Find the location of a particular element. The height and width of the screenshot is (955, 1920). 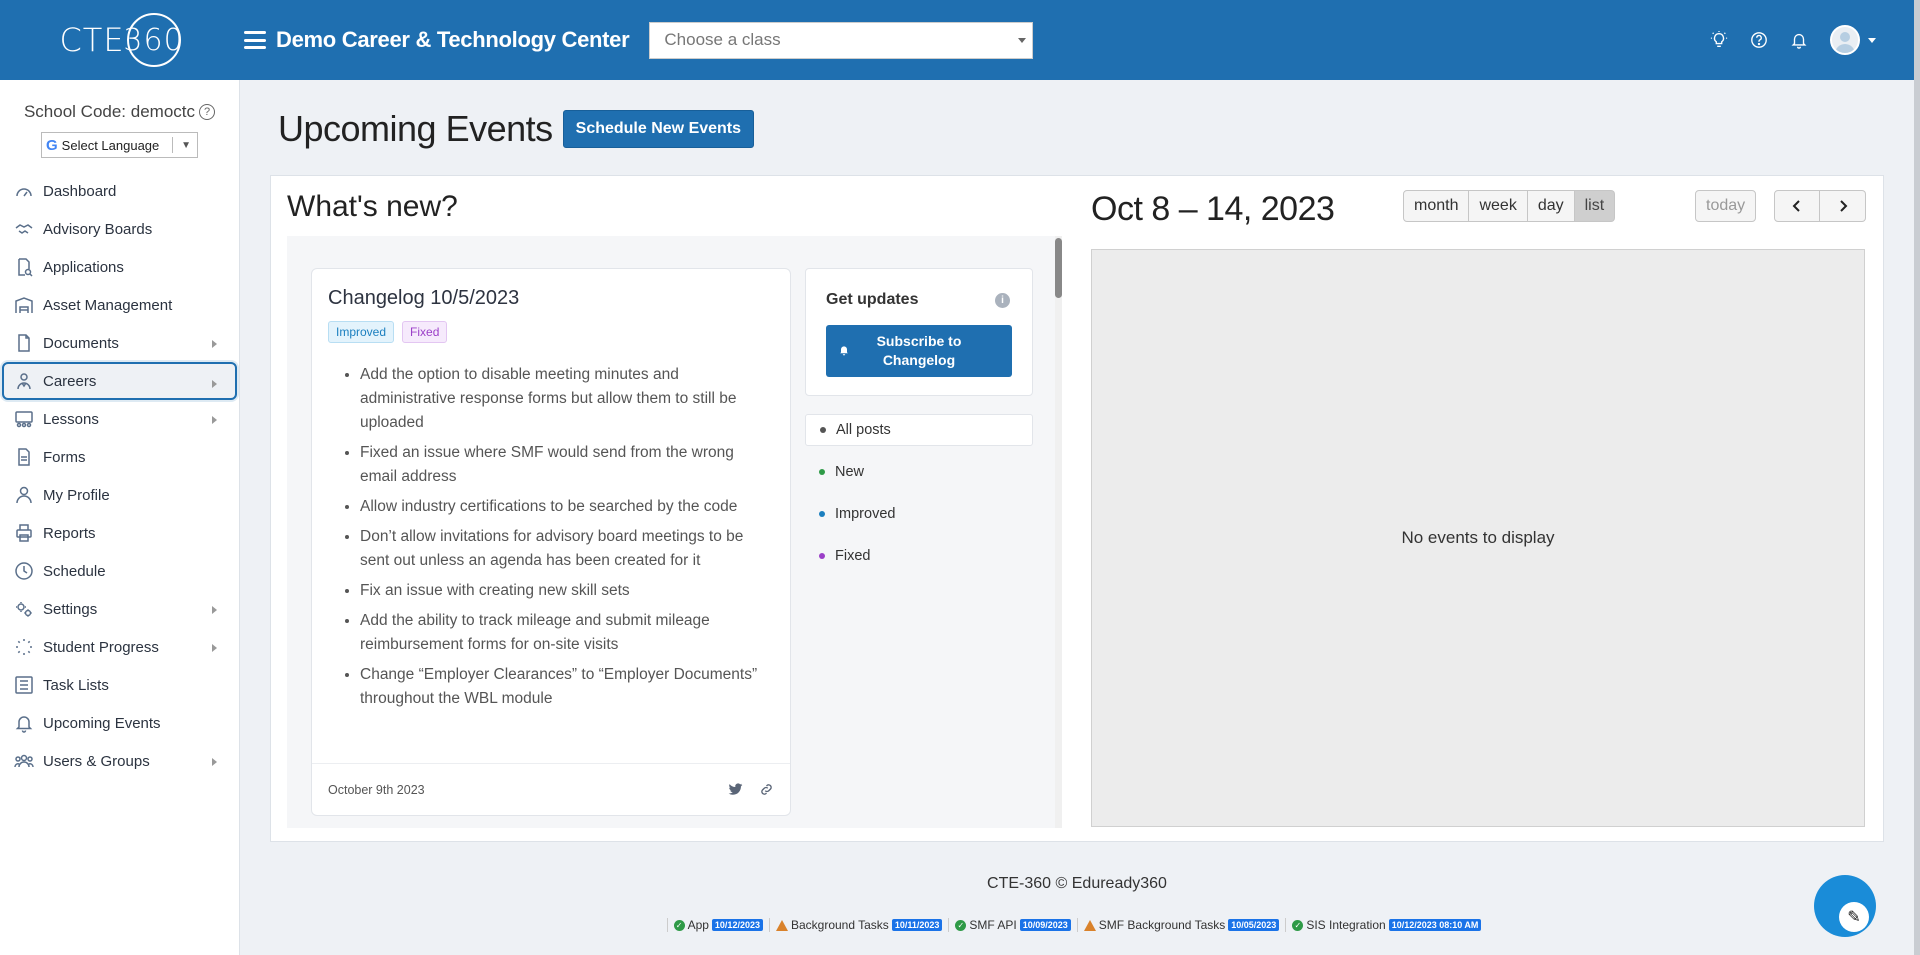

sidebar-item-label: Forms is located at coordinates (64, 457).